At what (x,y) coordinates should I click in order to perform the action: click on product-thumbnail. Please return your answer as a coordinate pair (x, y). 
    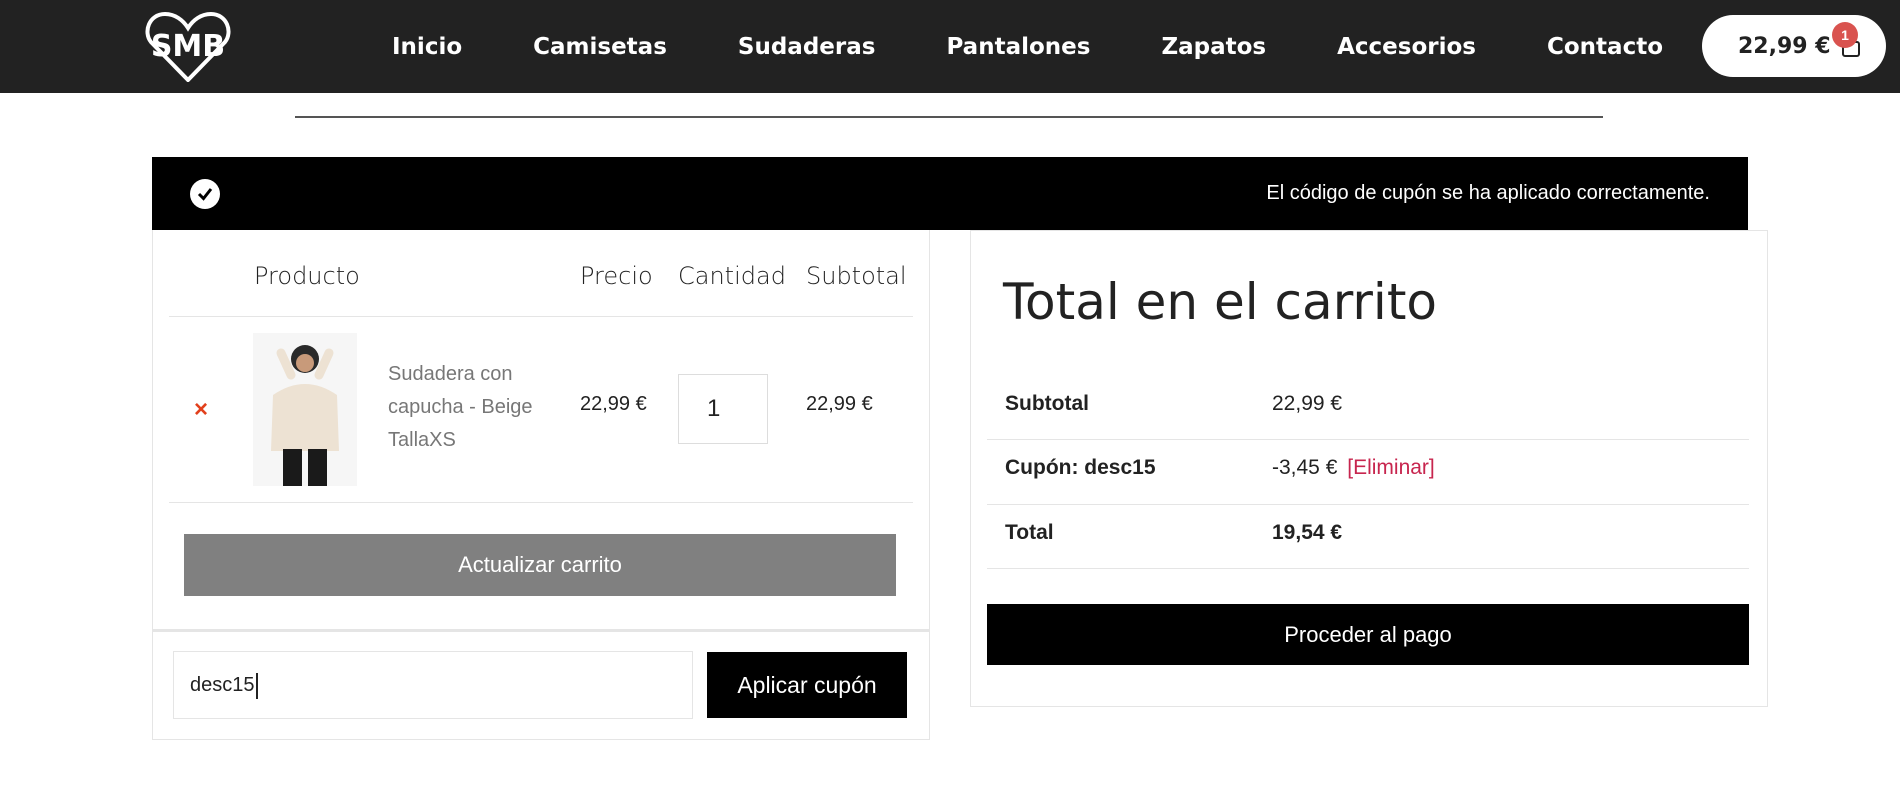
    Looking at the image, I should click on (305, 409).